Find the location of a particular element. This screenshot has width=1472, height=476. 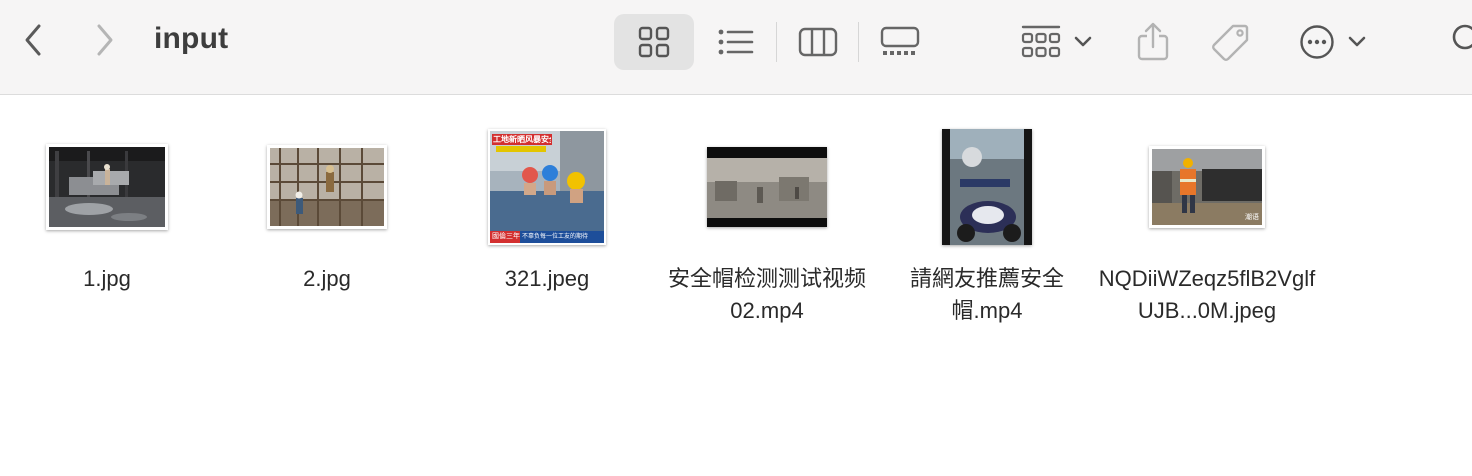

column-view-button is located at coordinates (818, 42).